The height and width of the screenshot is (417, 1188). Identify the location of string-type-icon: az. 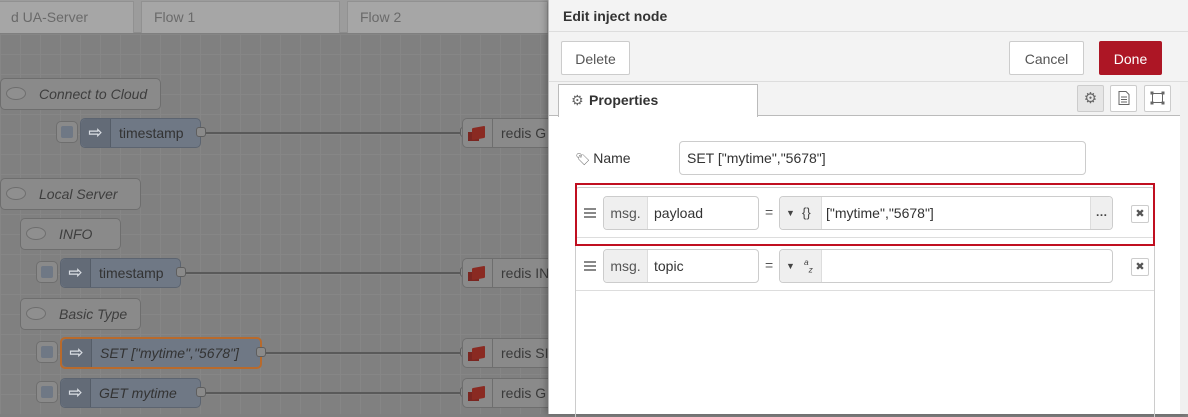
(808, 266).